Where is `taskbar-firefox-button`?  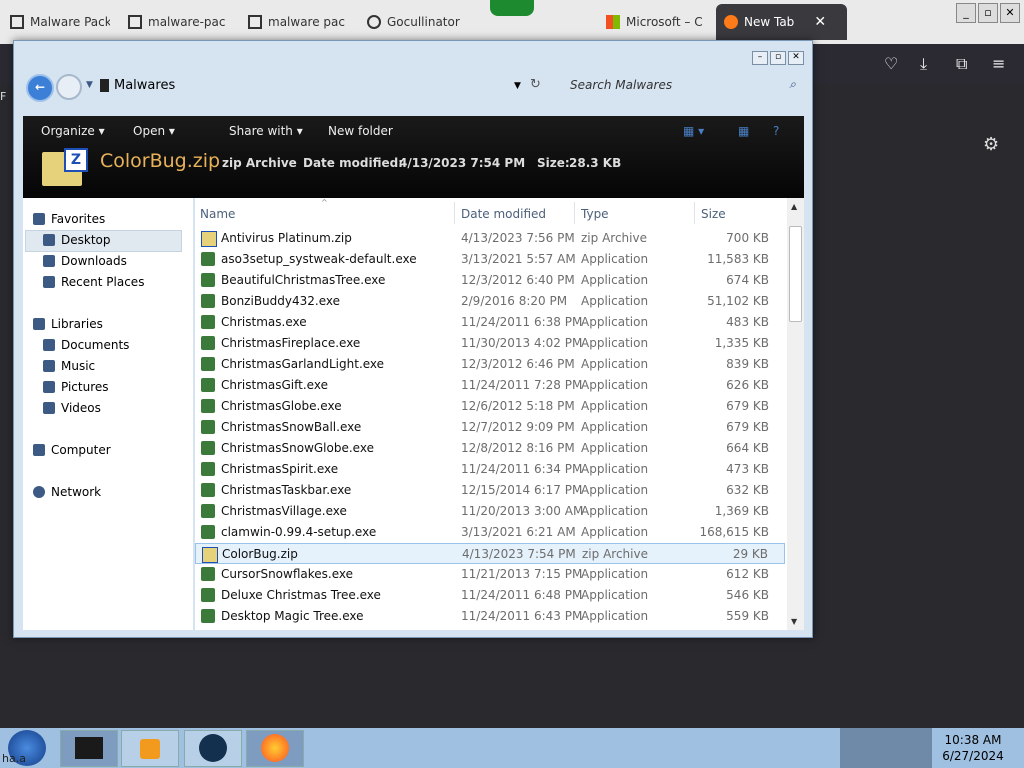 taskbar-firefox-button is located at coordinates (275, 748).